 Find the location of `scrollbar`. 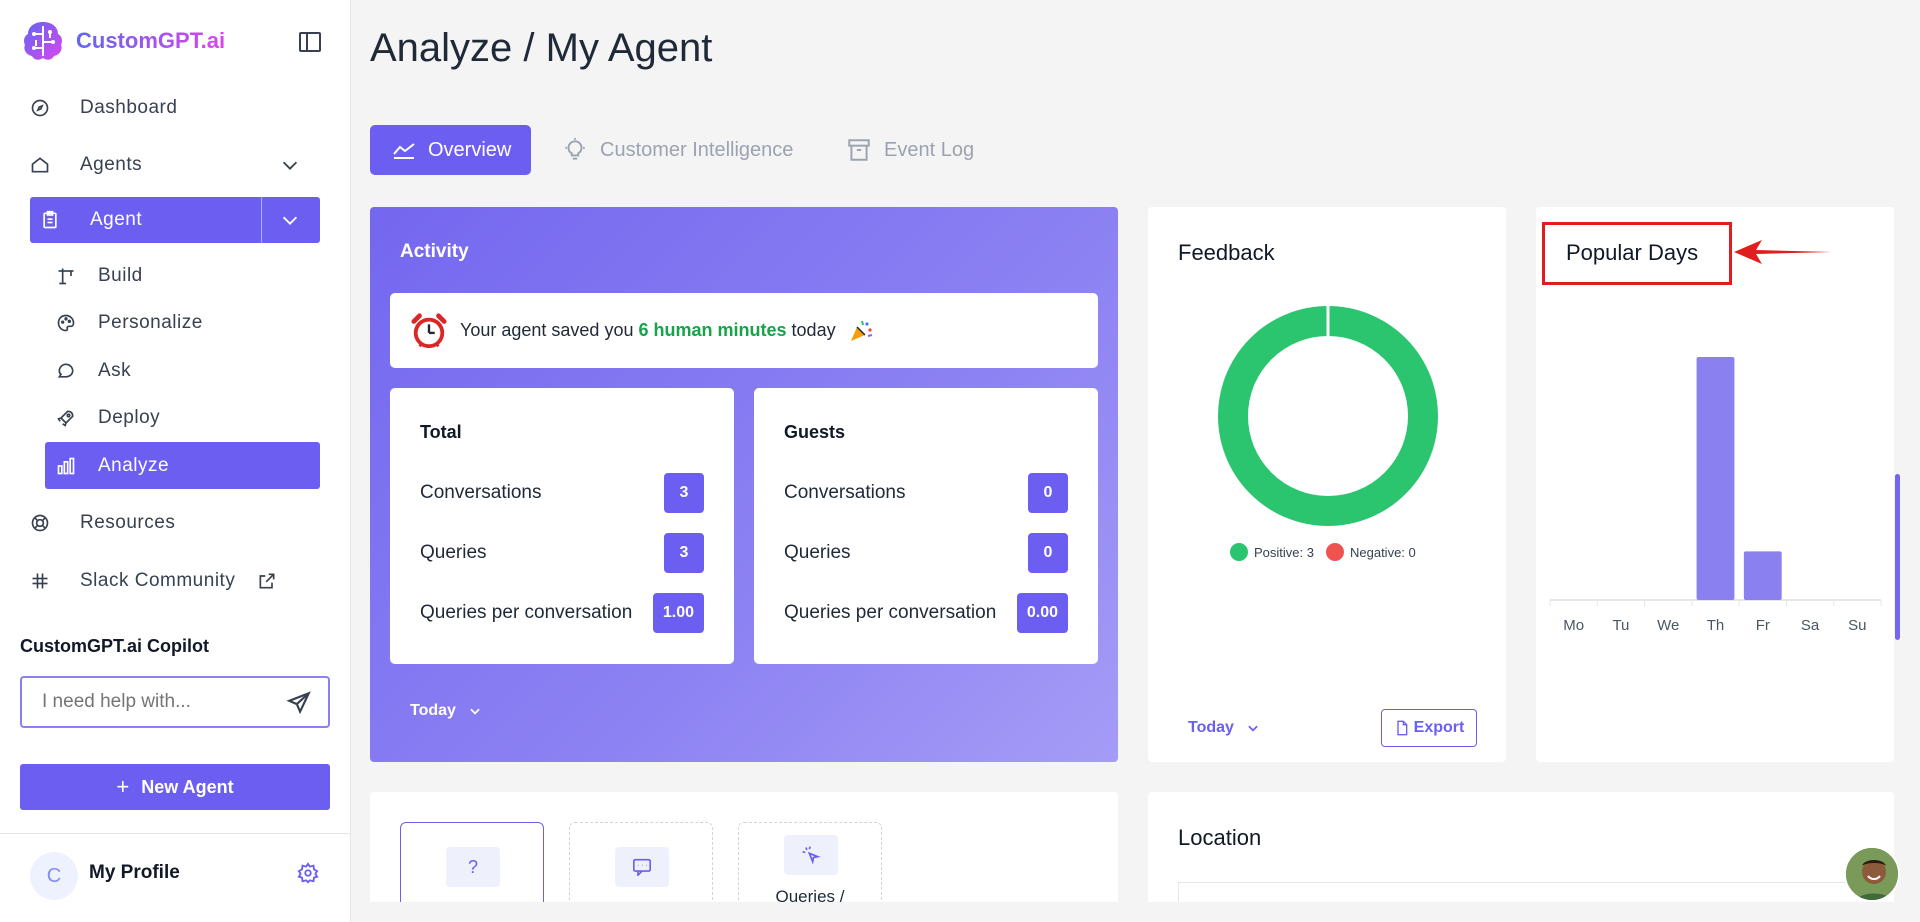

scrollbar is located at coordinates (1897, 557).